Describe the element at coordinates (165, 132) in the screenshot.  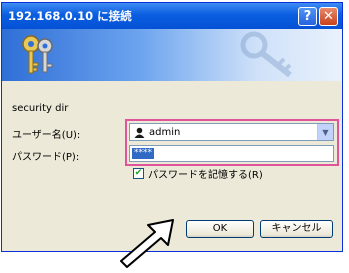
I see `username-value: admin` at that location.